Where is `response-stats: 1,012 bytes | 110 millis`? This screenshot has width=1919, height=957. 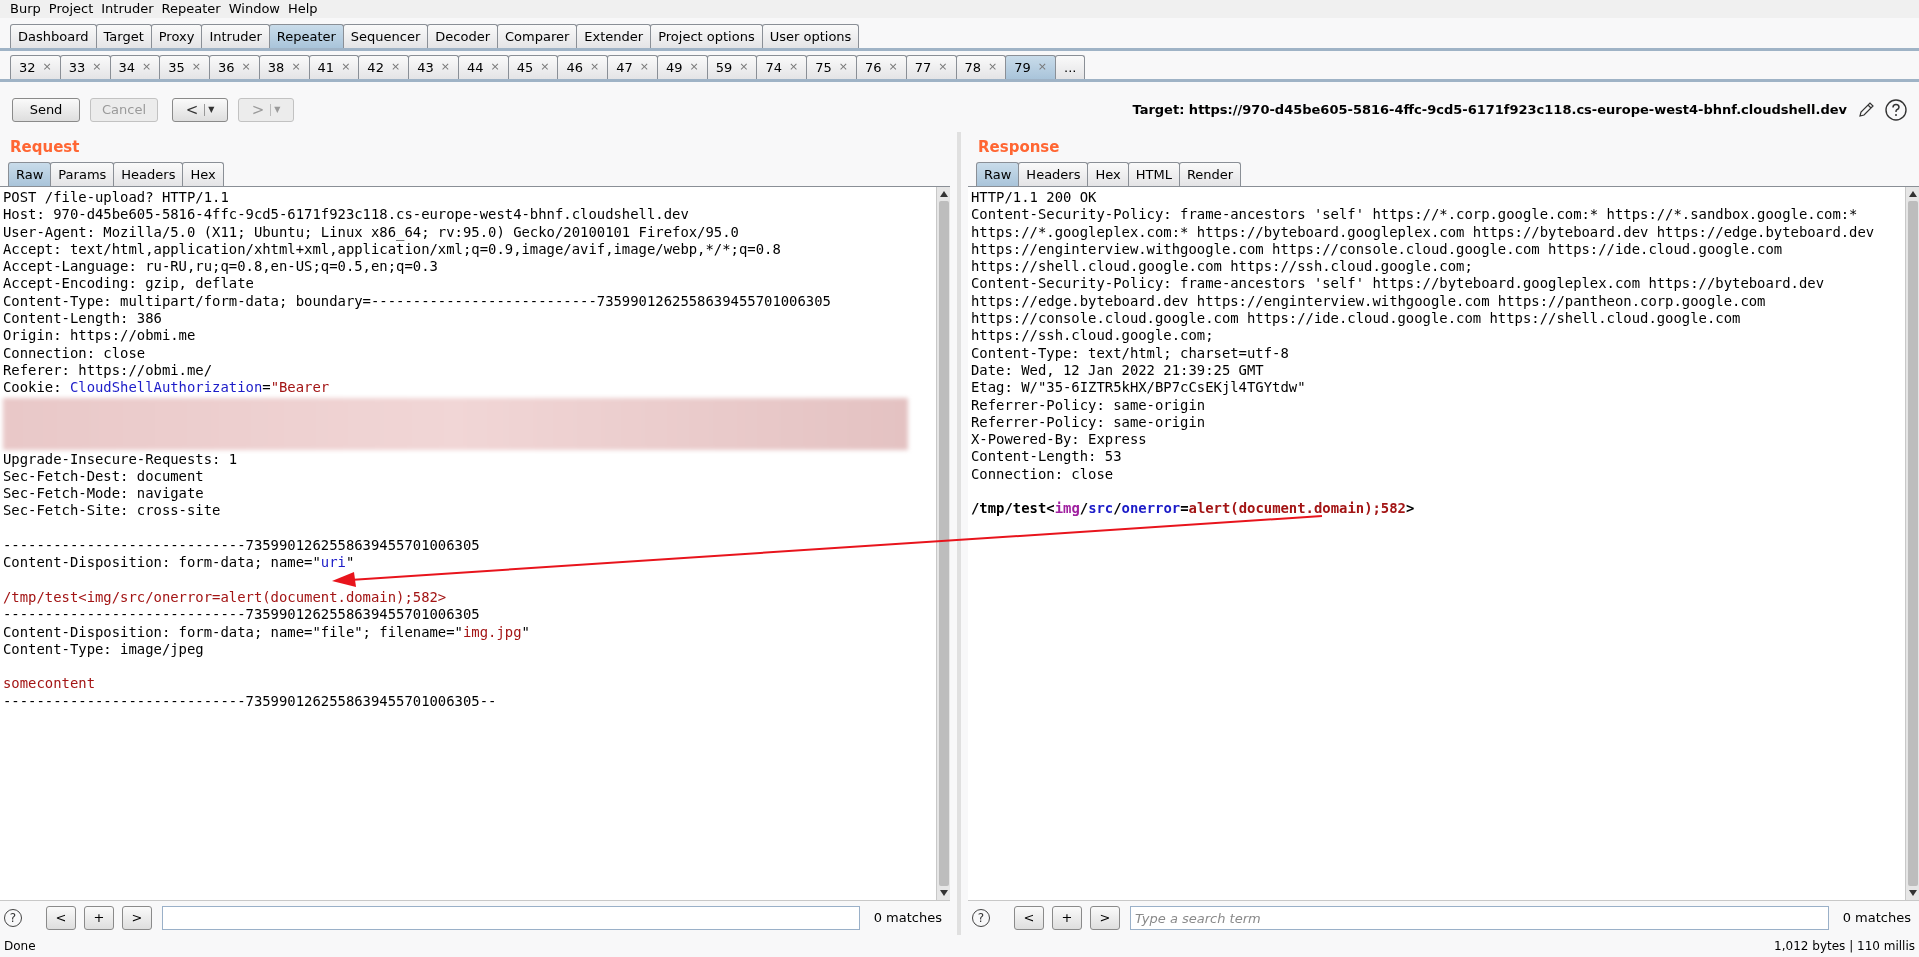 response-stats: 1,012 bytes | 110 millis is located at coordinates (1844, 946).